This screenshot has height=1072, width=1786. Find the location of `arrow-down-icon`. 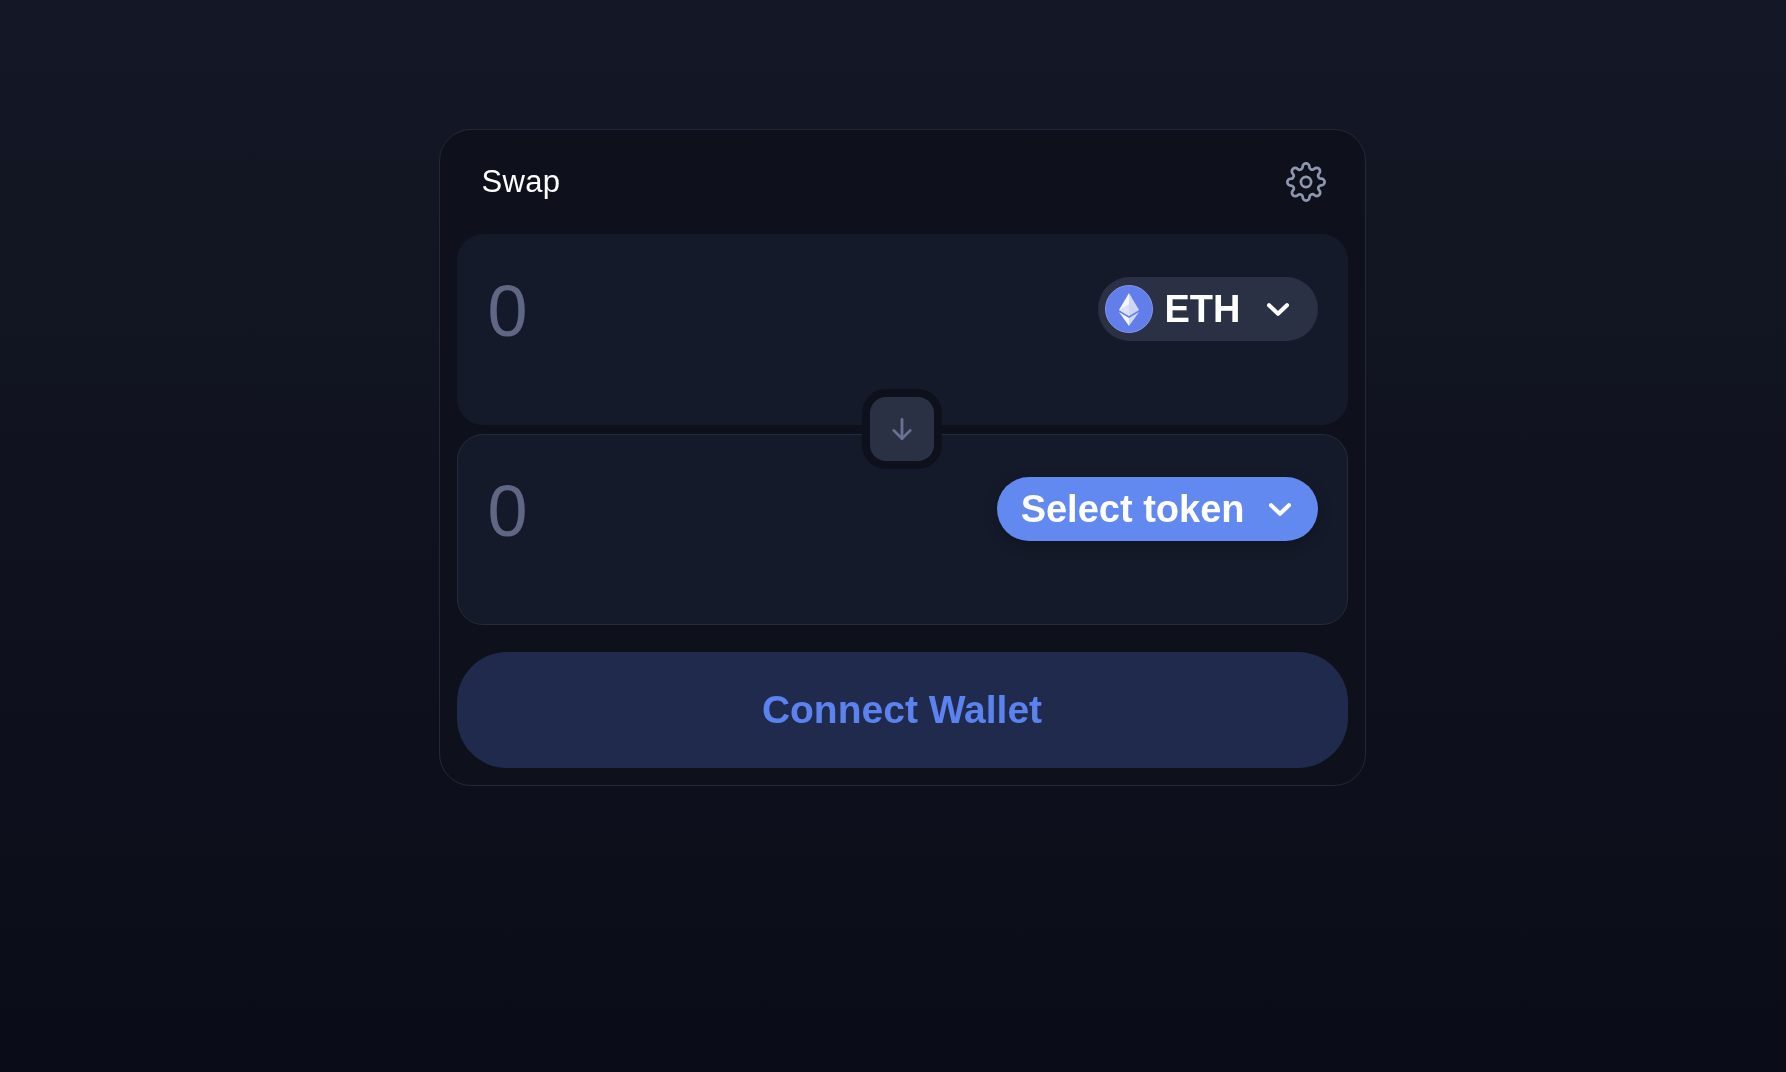

arrow-down-icon is located at coordinates (902, 429).